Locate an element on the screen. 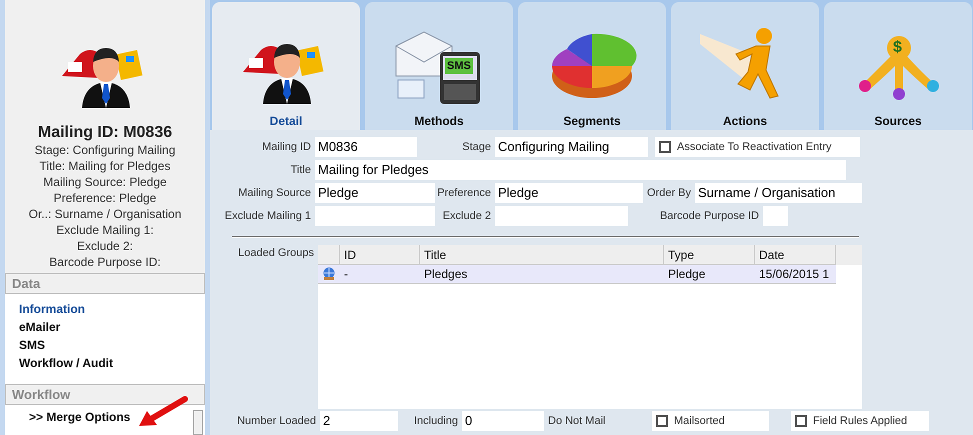 The width and height of the screenshot is (973, 435). summary-line: Exclude Mailing 1: is located at coordinates (105, 230).